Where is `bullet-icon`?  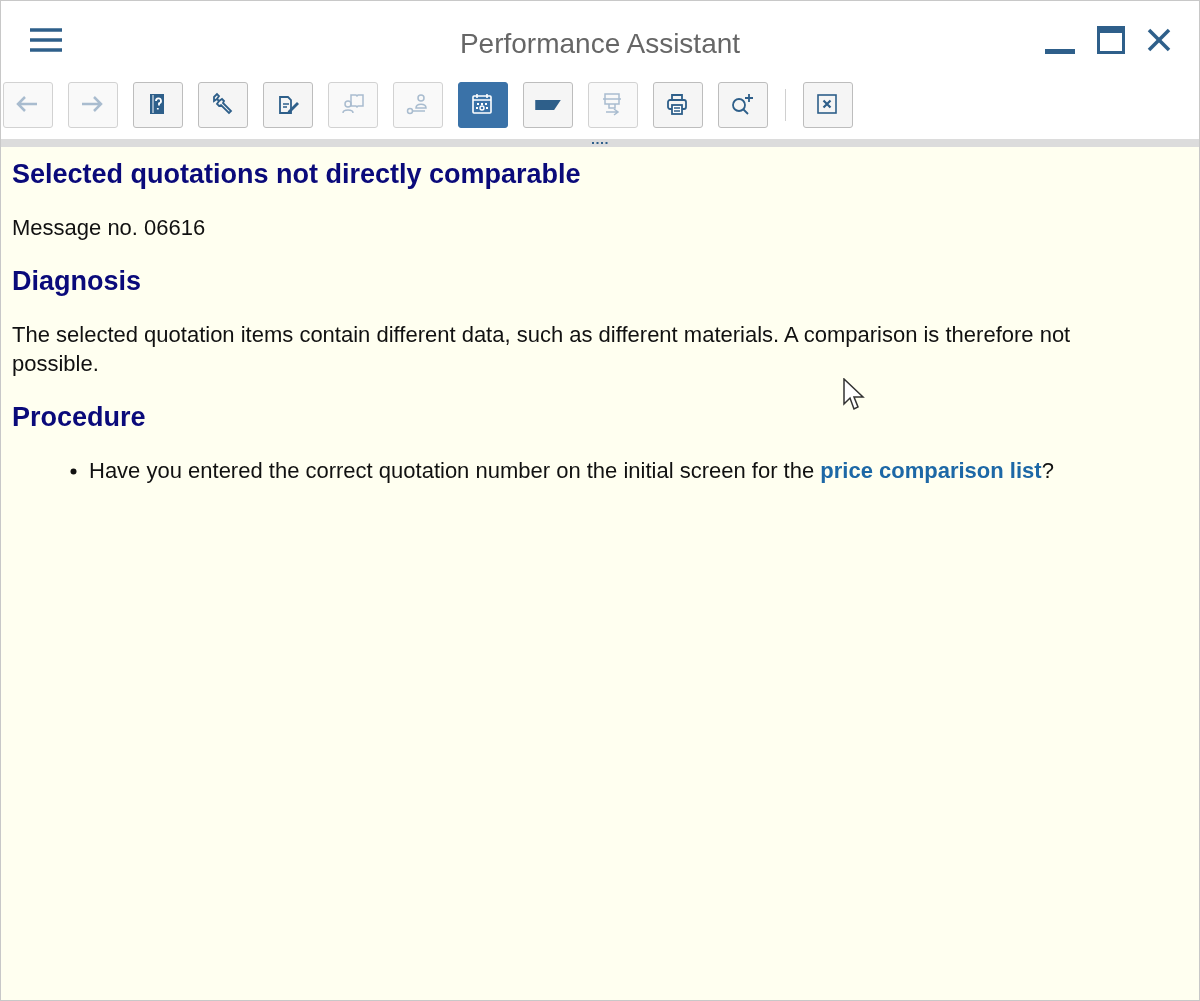
bullet-icon is located at coordinates (73, 471).